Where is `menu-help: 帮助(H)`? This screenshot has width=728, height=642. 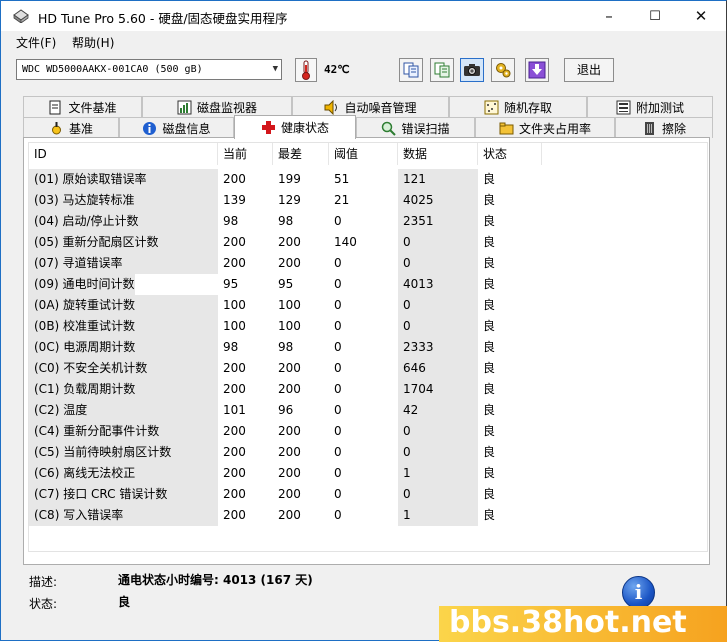 menu-help: 帮助(H) is located at coordinates (93, 42).